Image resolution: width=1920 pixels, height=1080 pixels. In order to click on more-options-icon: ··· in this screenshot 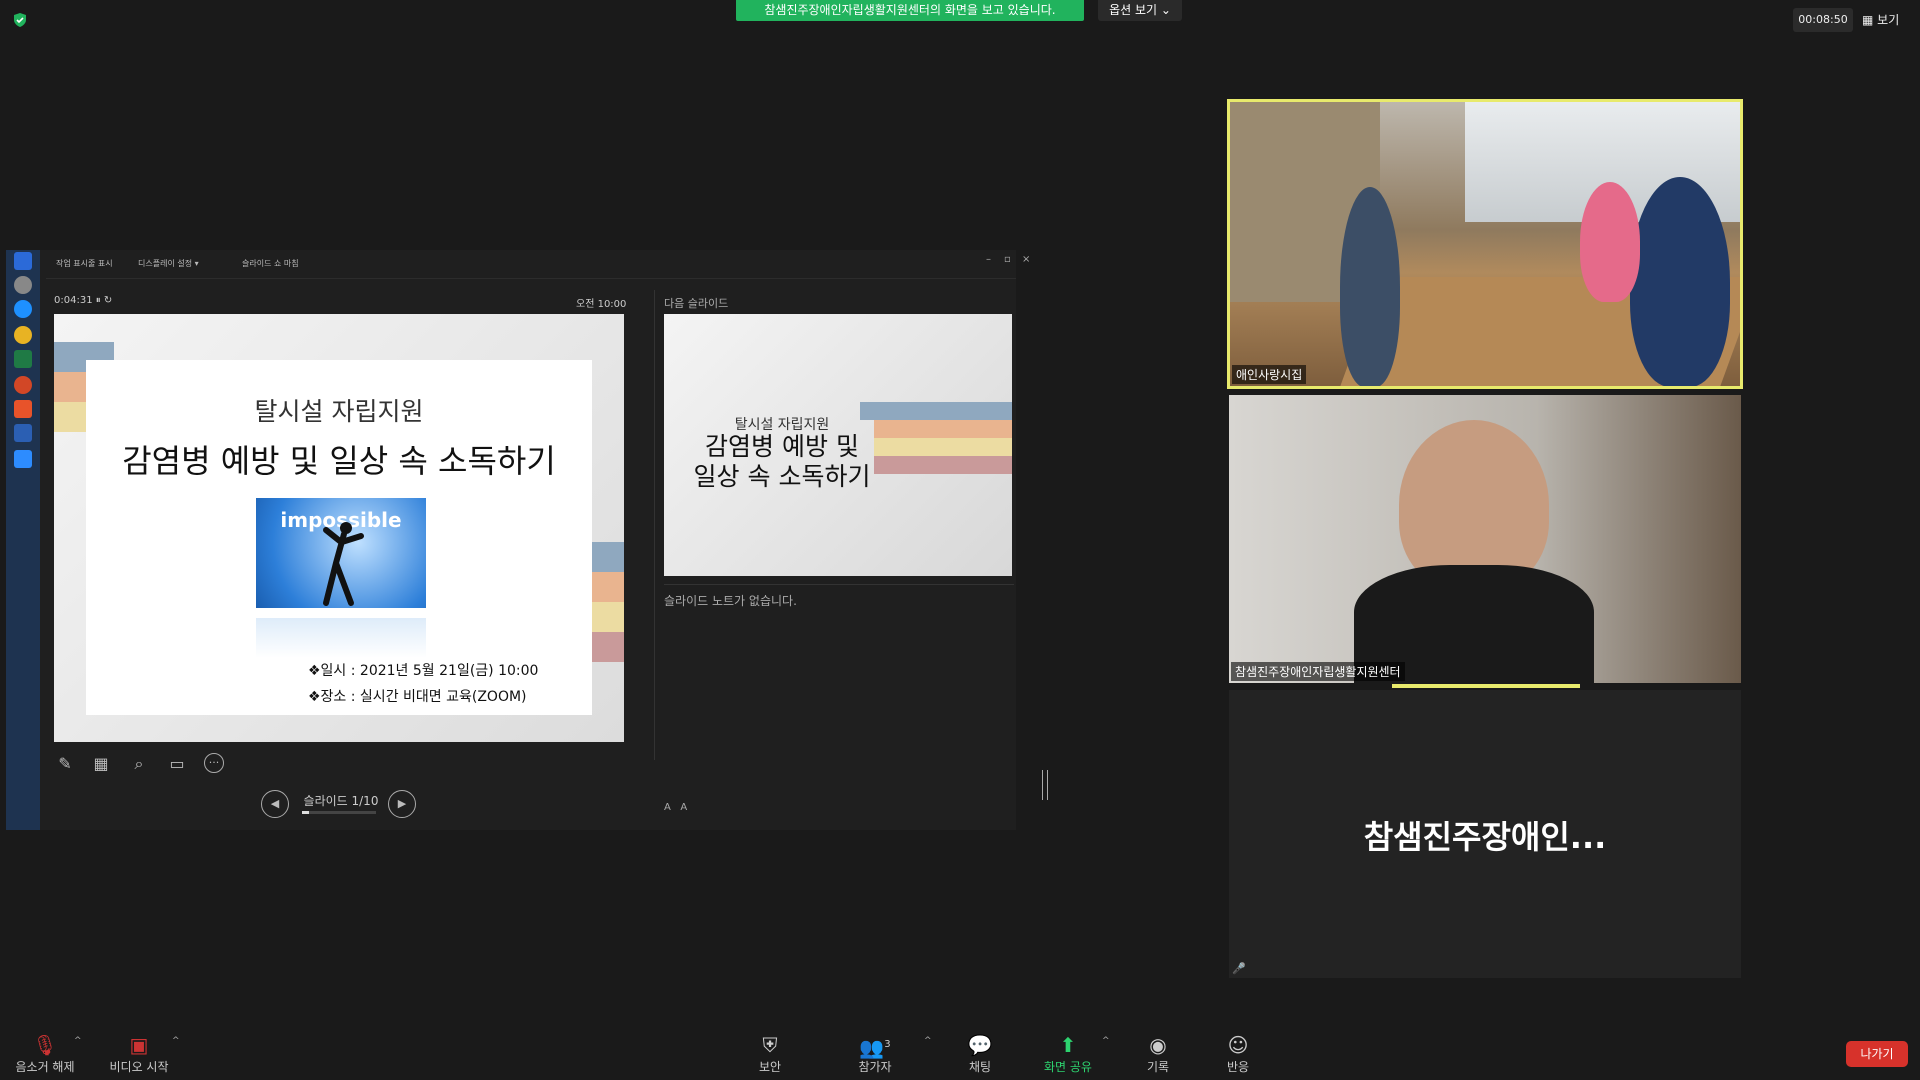, I will do `click(214, 763)`.